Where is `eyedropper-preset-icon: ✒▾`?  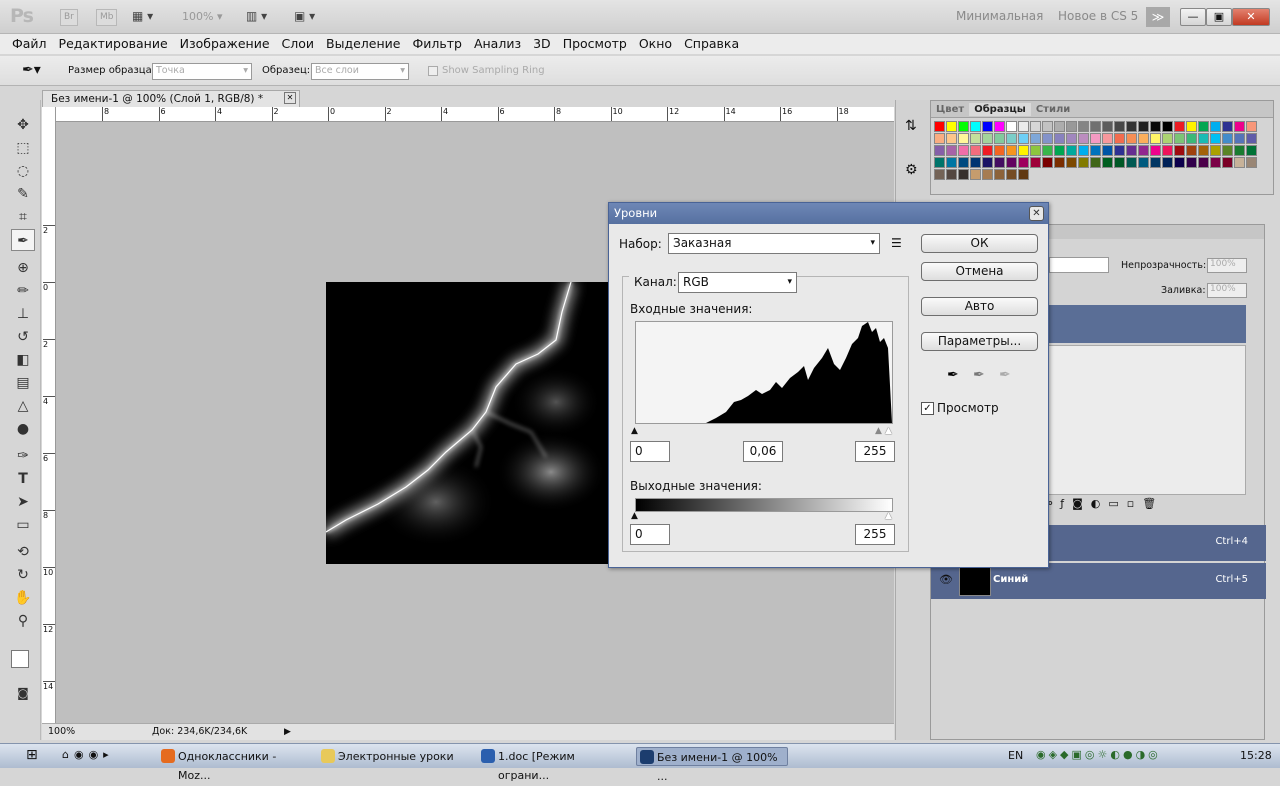
eyedropper-preset-icon: ✒▾ is located at coordinates (31, 70).